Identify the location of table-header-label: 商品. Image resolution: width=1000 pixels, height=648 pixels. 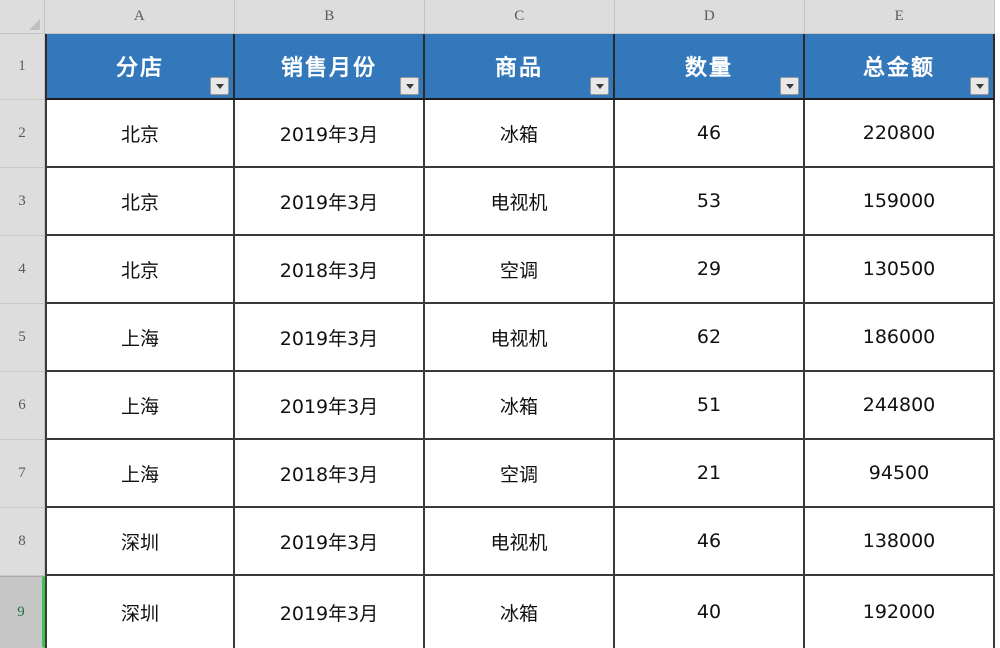
(518, 68).